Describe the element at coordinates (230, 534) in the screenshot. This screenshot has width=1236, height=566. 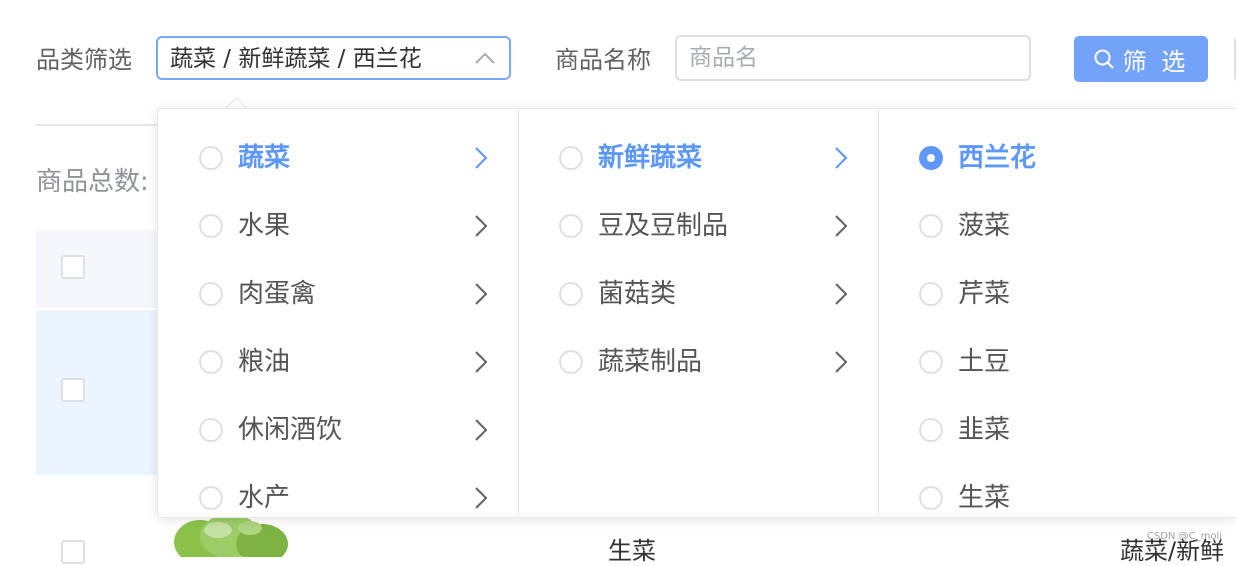
I see `product-image` at that location.